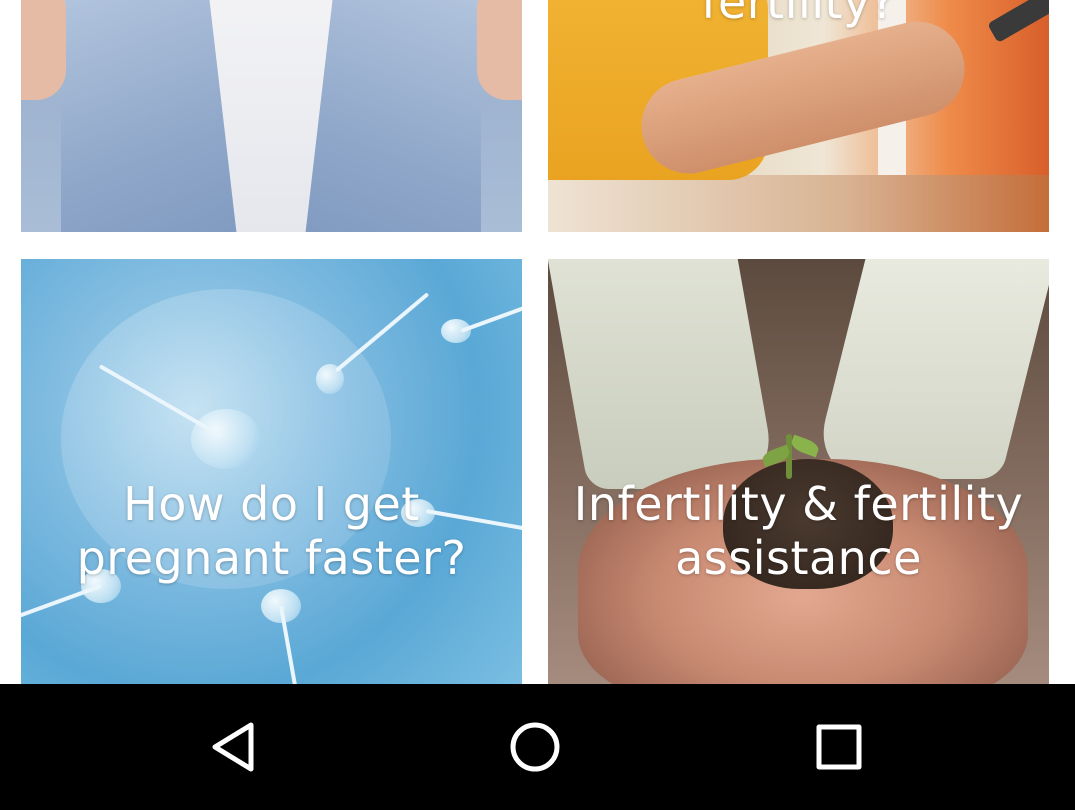  Describe the element at coordinates (808, 524) in the screenshot. I see `tile-photo-soil` at that location.